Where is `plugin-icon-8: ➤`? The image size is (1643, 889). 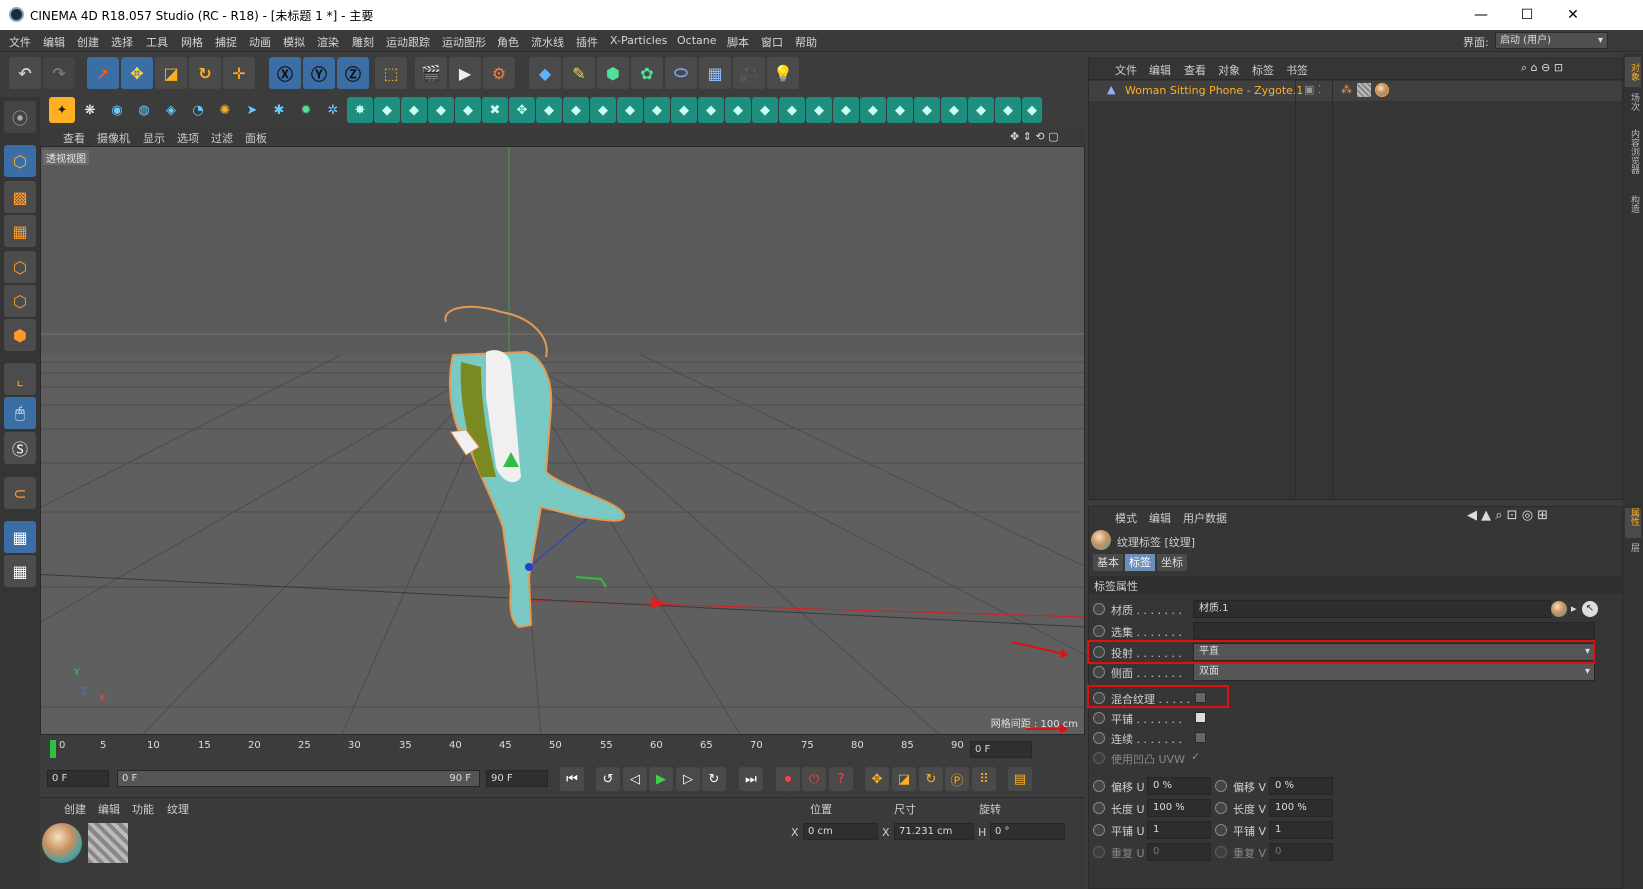 plugin-icon-8: ➤ is located at coordinates (252, 110).